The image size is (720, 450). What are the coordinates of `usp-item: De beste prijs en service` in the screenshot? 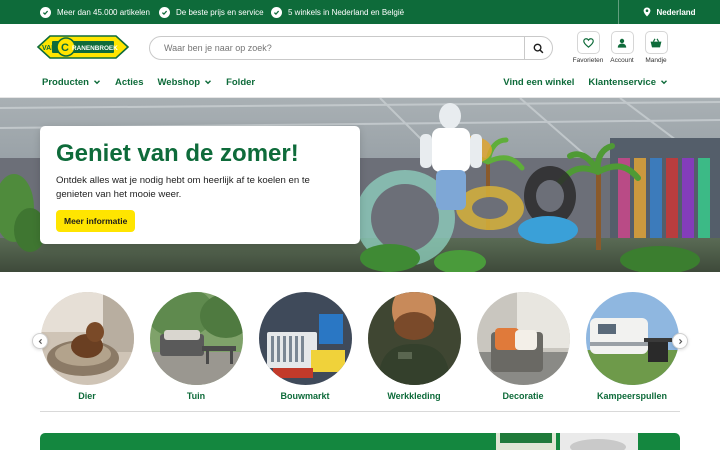 It's located at (211, 12).